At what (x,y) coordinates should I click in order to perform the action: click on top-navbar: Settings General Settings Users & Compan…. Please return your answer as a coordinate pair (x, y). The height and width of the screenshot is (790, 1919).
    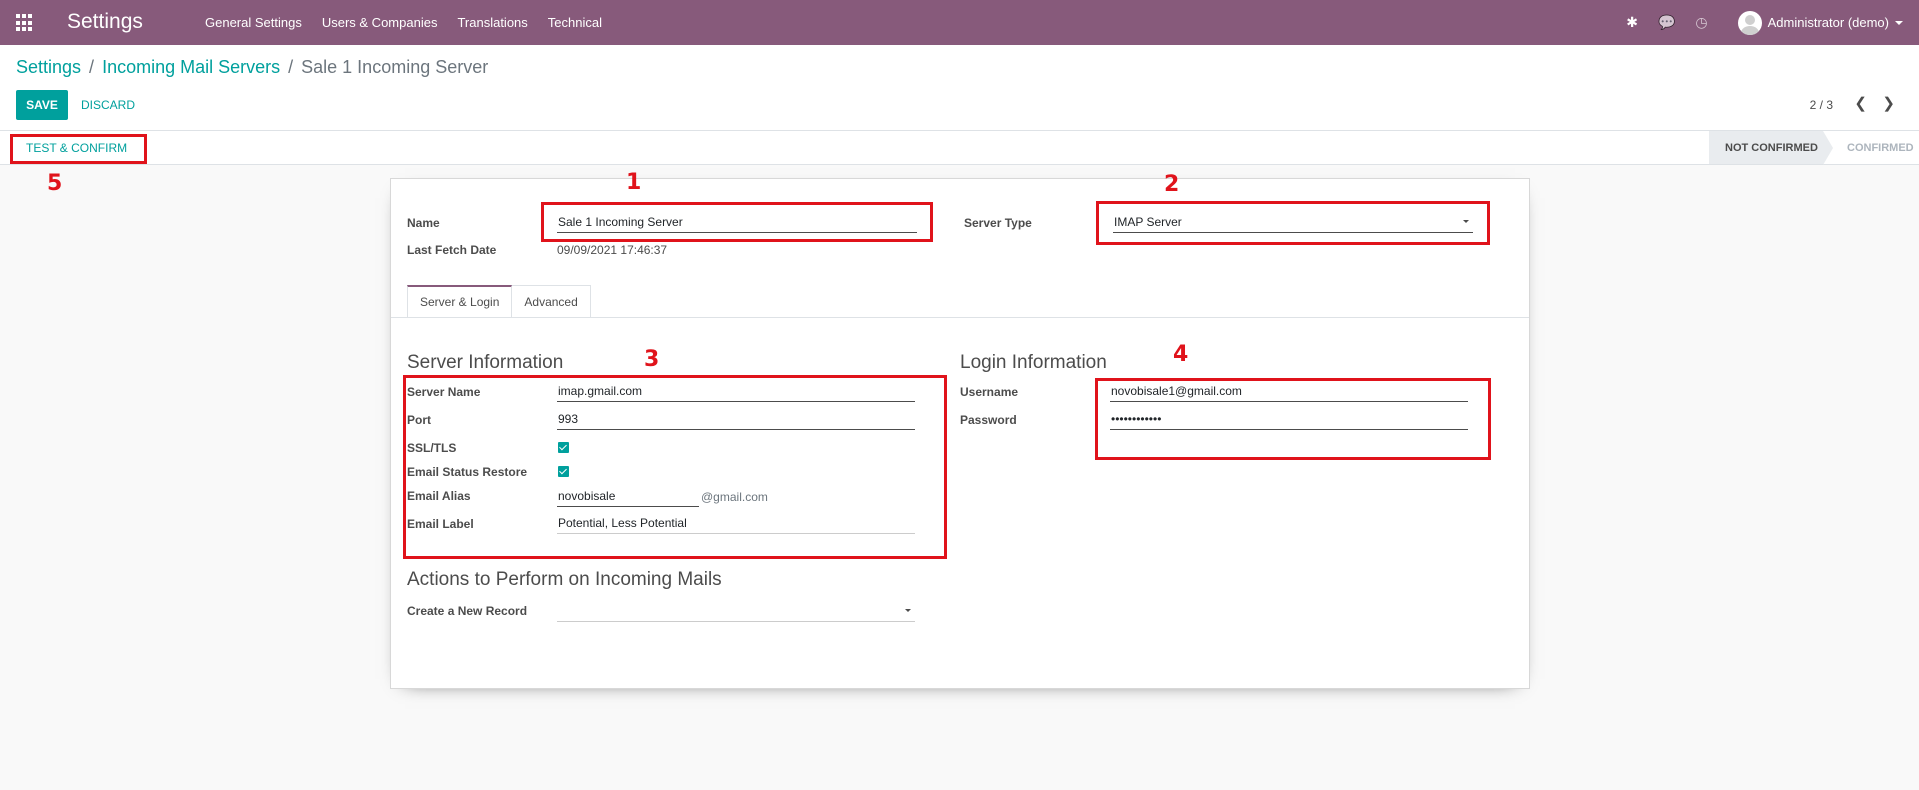
    Looking at the image, I should click on (959, 22).